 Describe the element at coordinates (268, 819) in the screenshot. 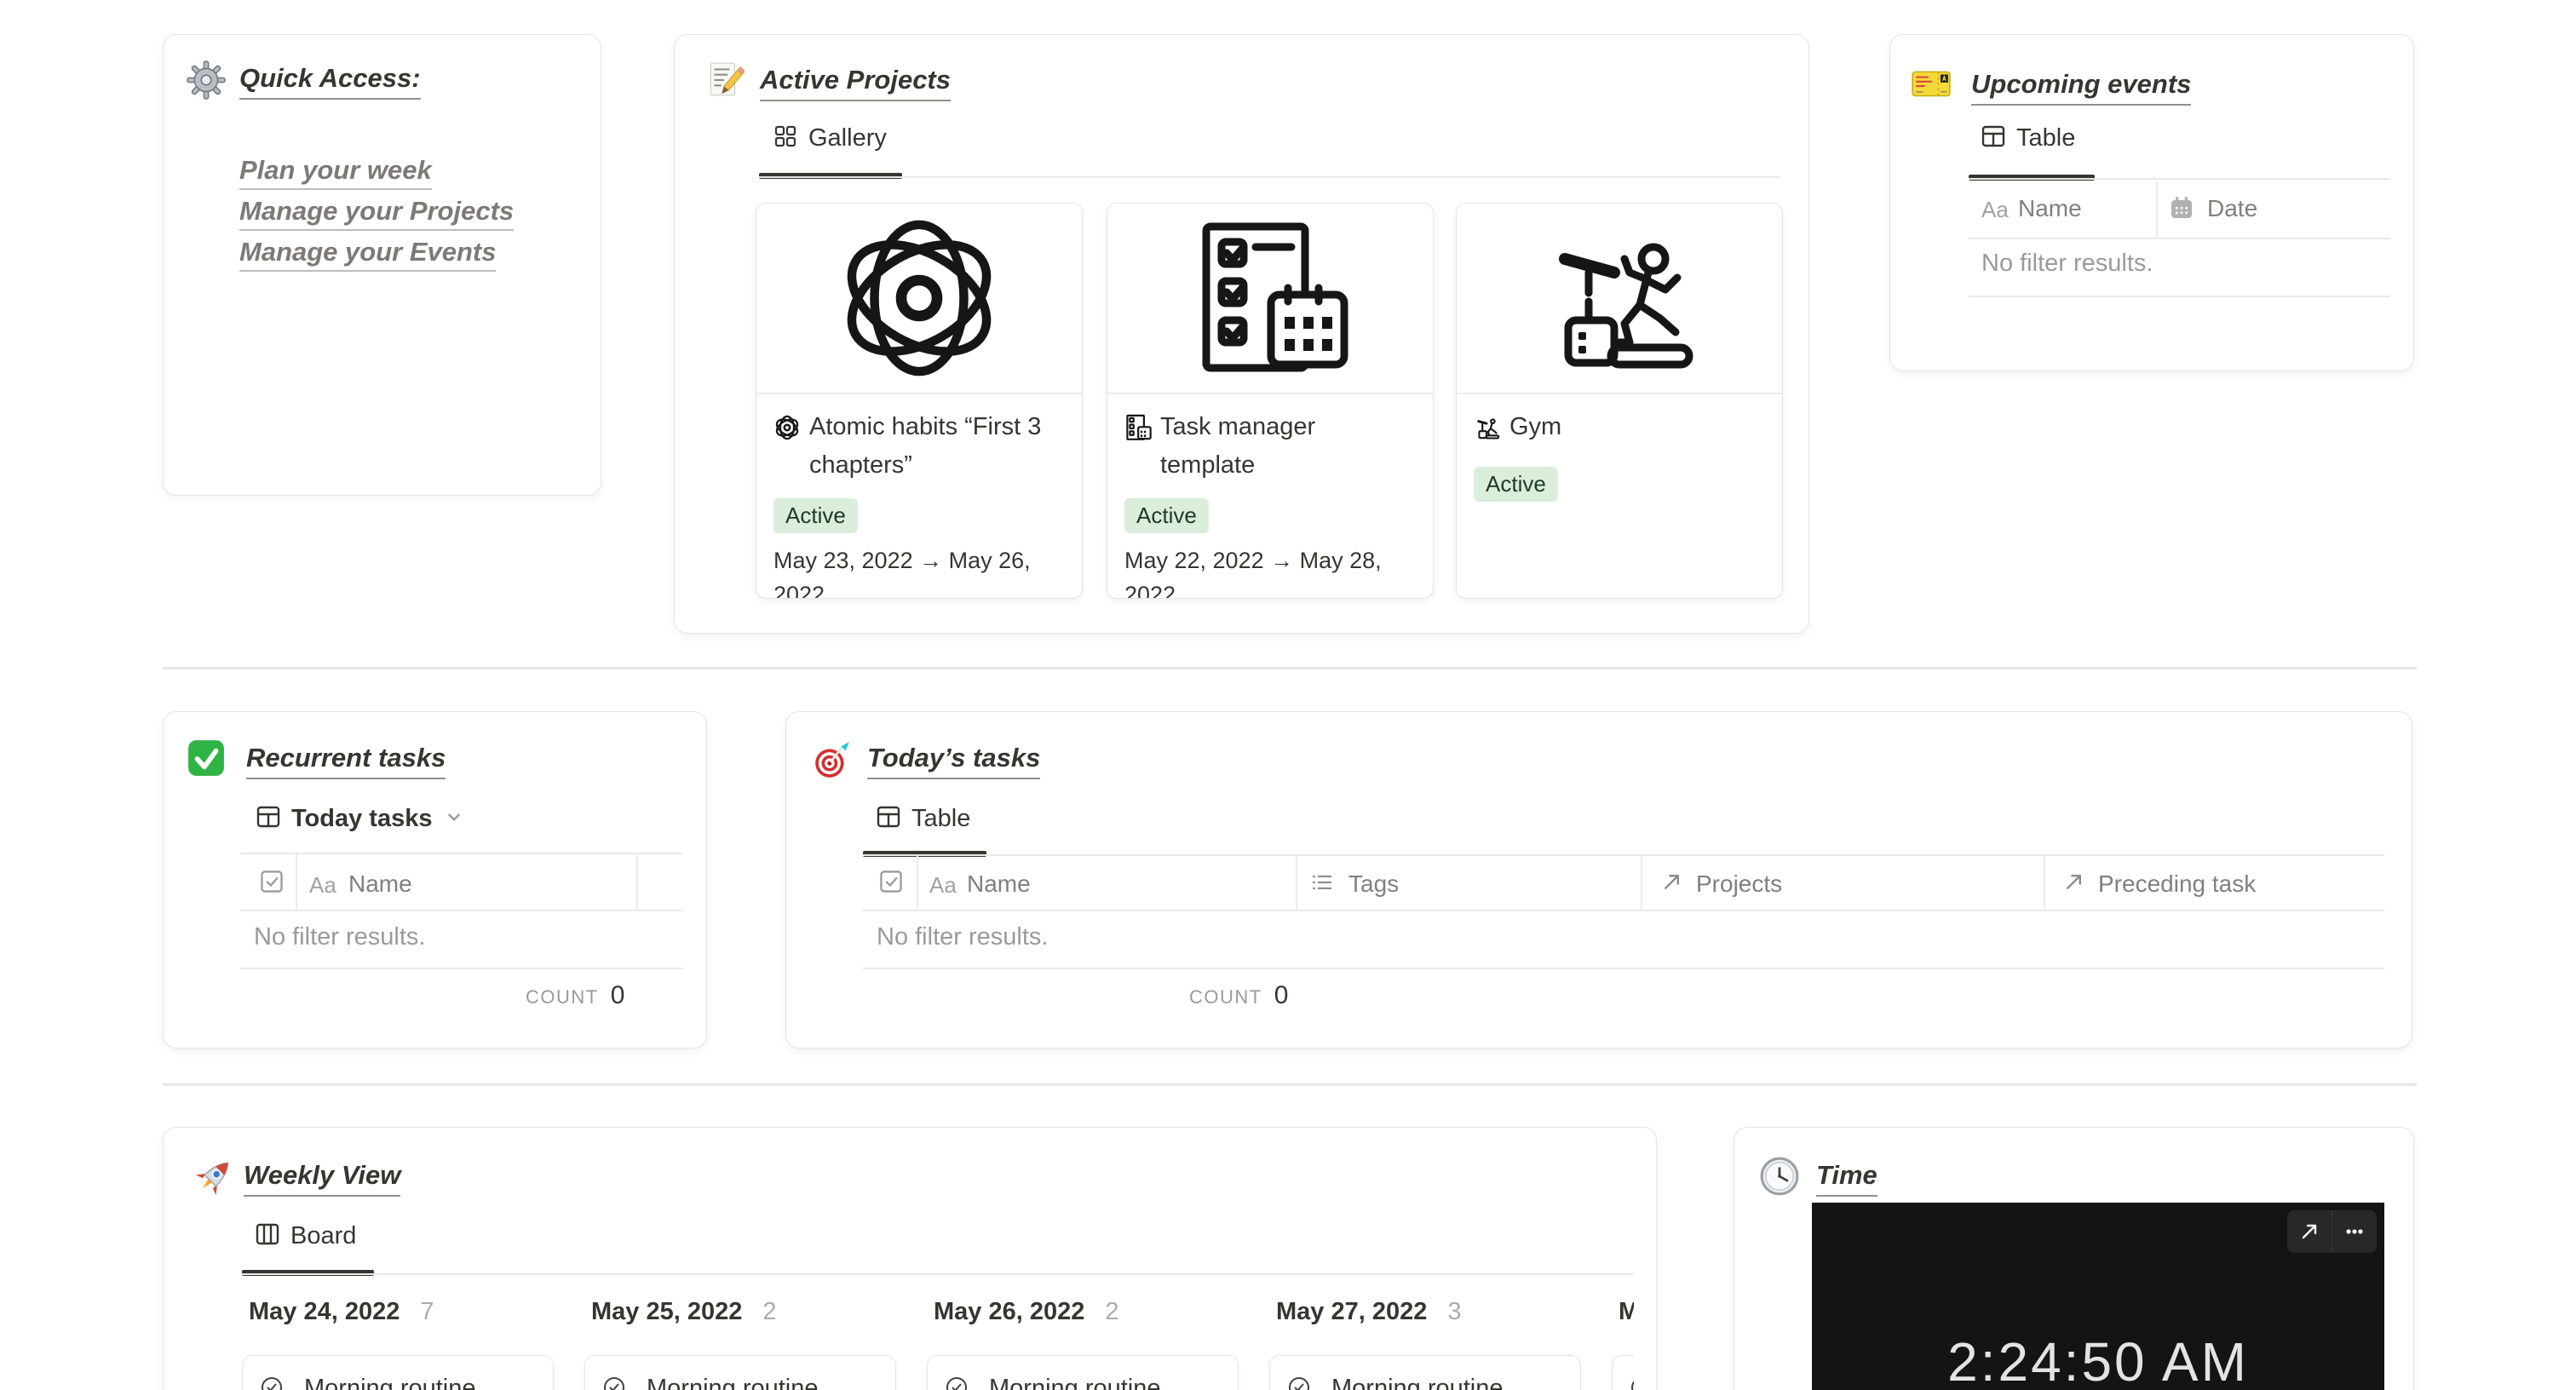

I see `table-icon` at that location.